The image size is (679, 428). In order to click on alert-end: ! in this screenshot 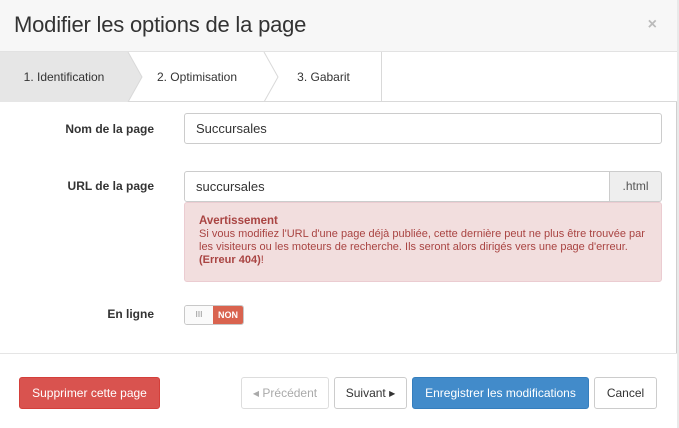, I will do `click(262, 260)`.